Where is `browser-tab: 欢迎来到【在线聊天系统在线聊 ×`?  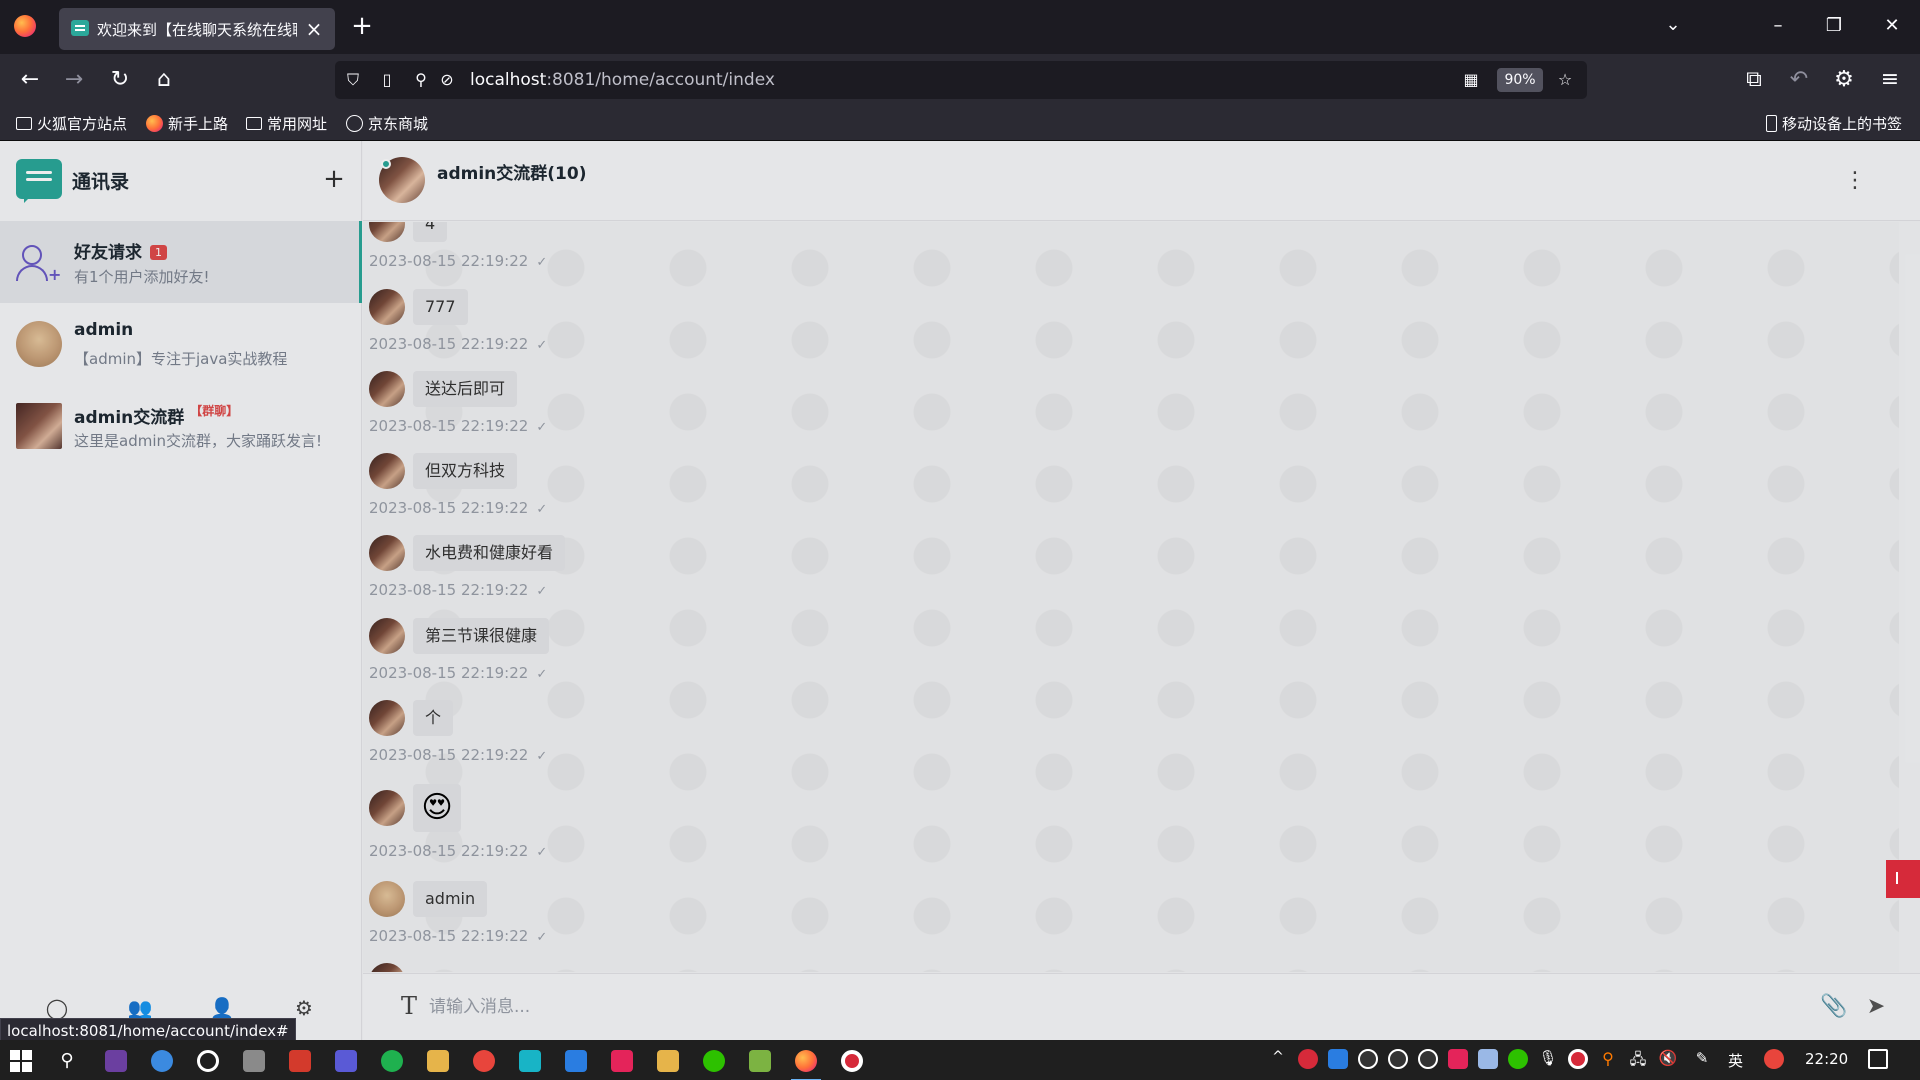
browser-tab: 欢迎来到【在线聊天系统在线聊 × is located at coordinates (197, 29).